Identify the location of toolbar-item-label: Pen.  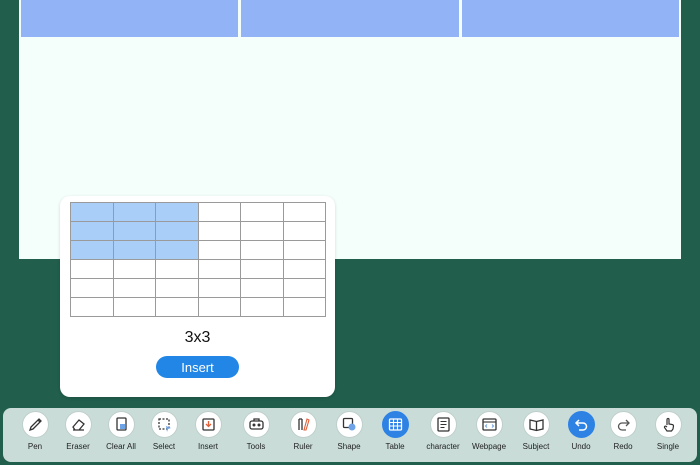
(35, 446).